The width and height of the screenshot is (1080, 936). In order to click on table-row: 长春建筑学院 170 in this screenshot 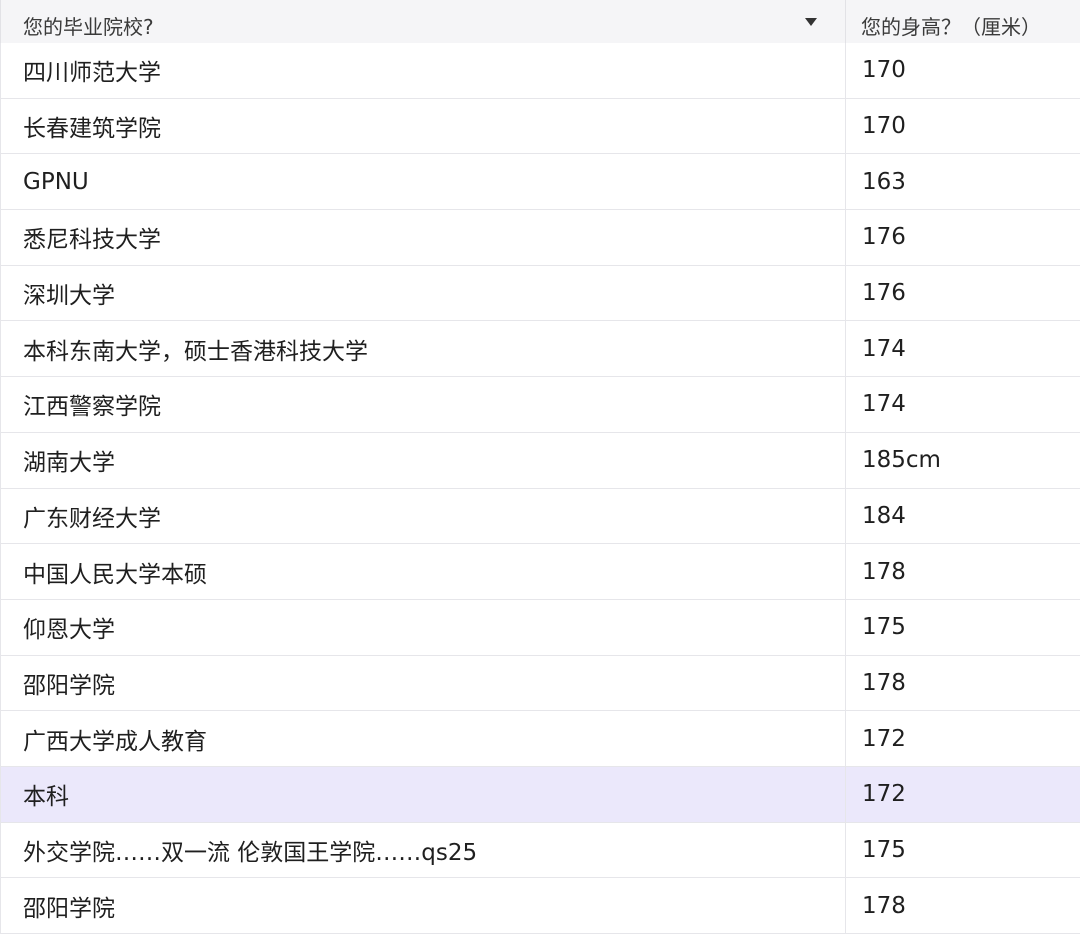, I will do `click(540, 126)`.